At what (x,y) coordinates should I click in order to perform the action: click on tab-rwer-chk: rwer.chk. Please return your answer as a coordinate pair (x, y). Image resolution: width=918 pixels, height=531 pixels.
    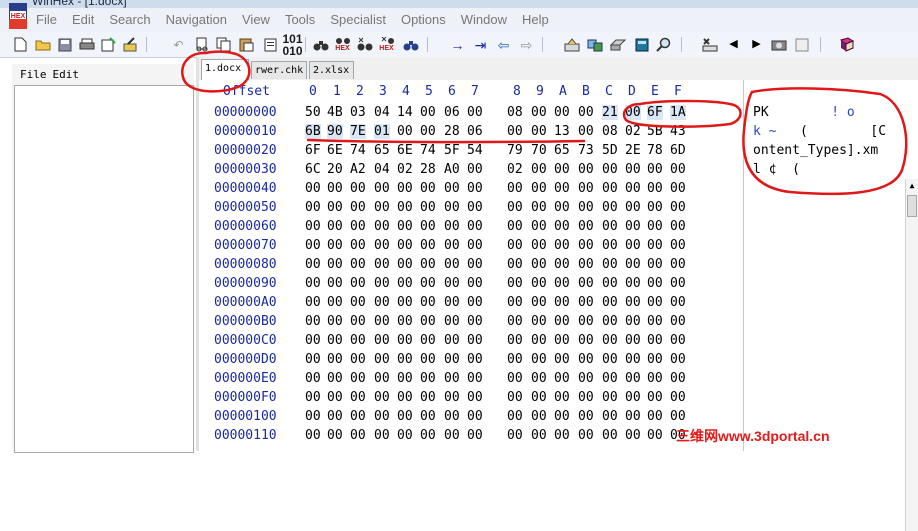
    Looking at the image, I should click on (279, 70).